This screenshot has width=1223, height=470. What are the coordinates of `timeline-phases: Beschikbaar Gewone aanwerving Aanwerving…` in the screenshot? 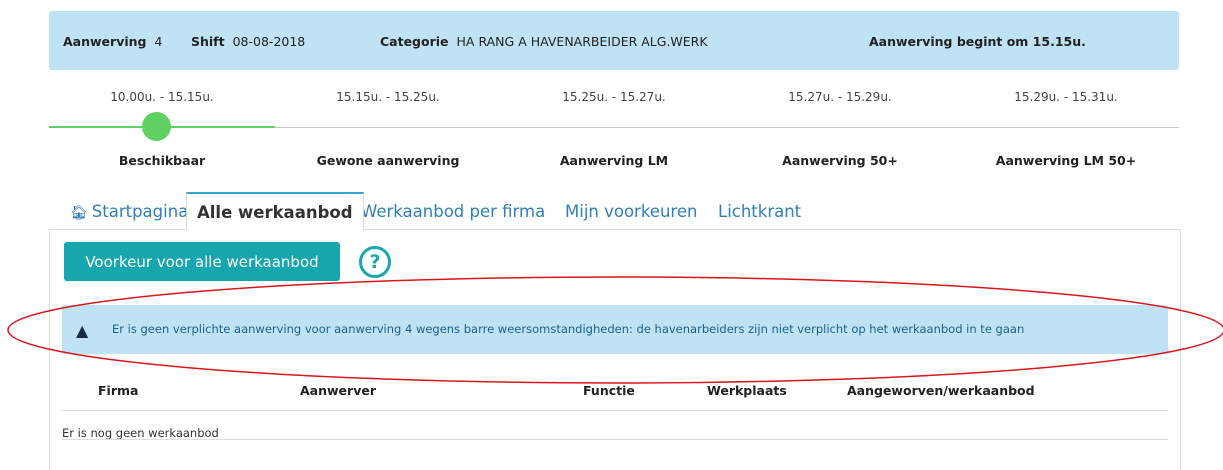 It's located at (614, 161).